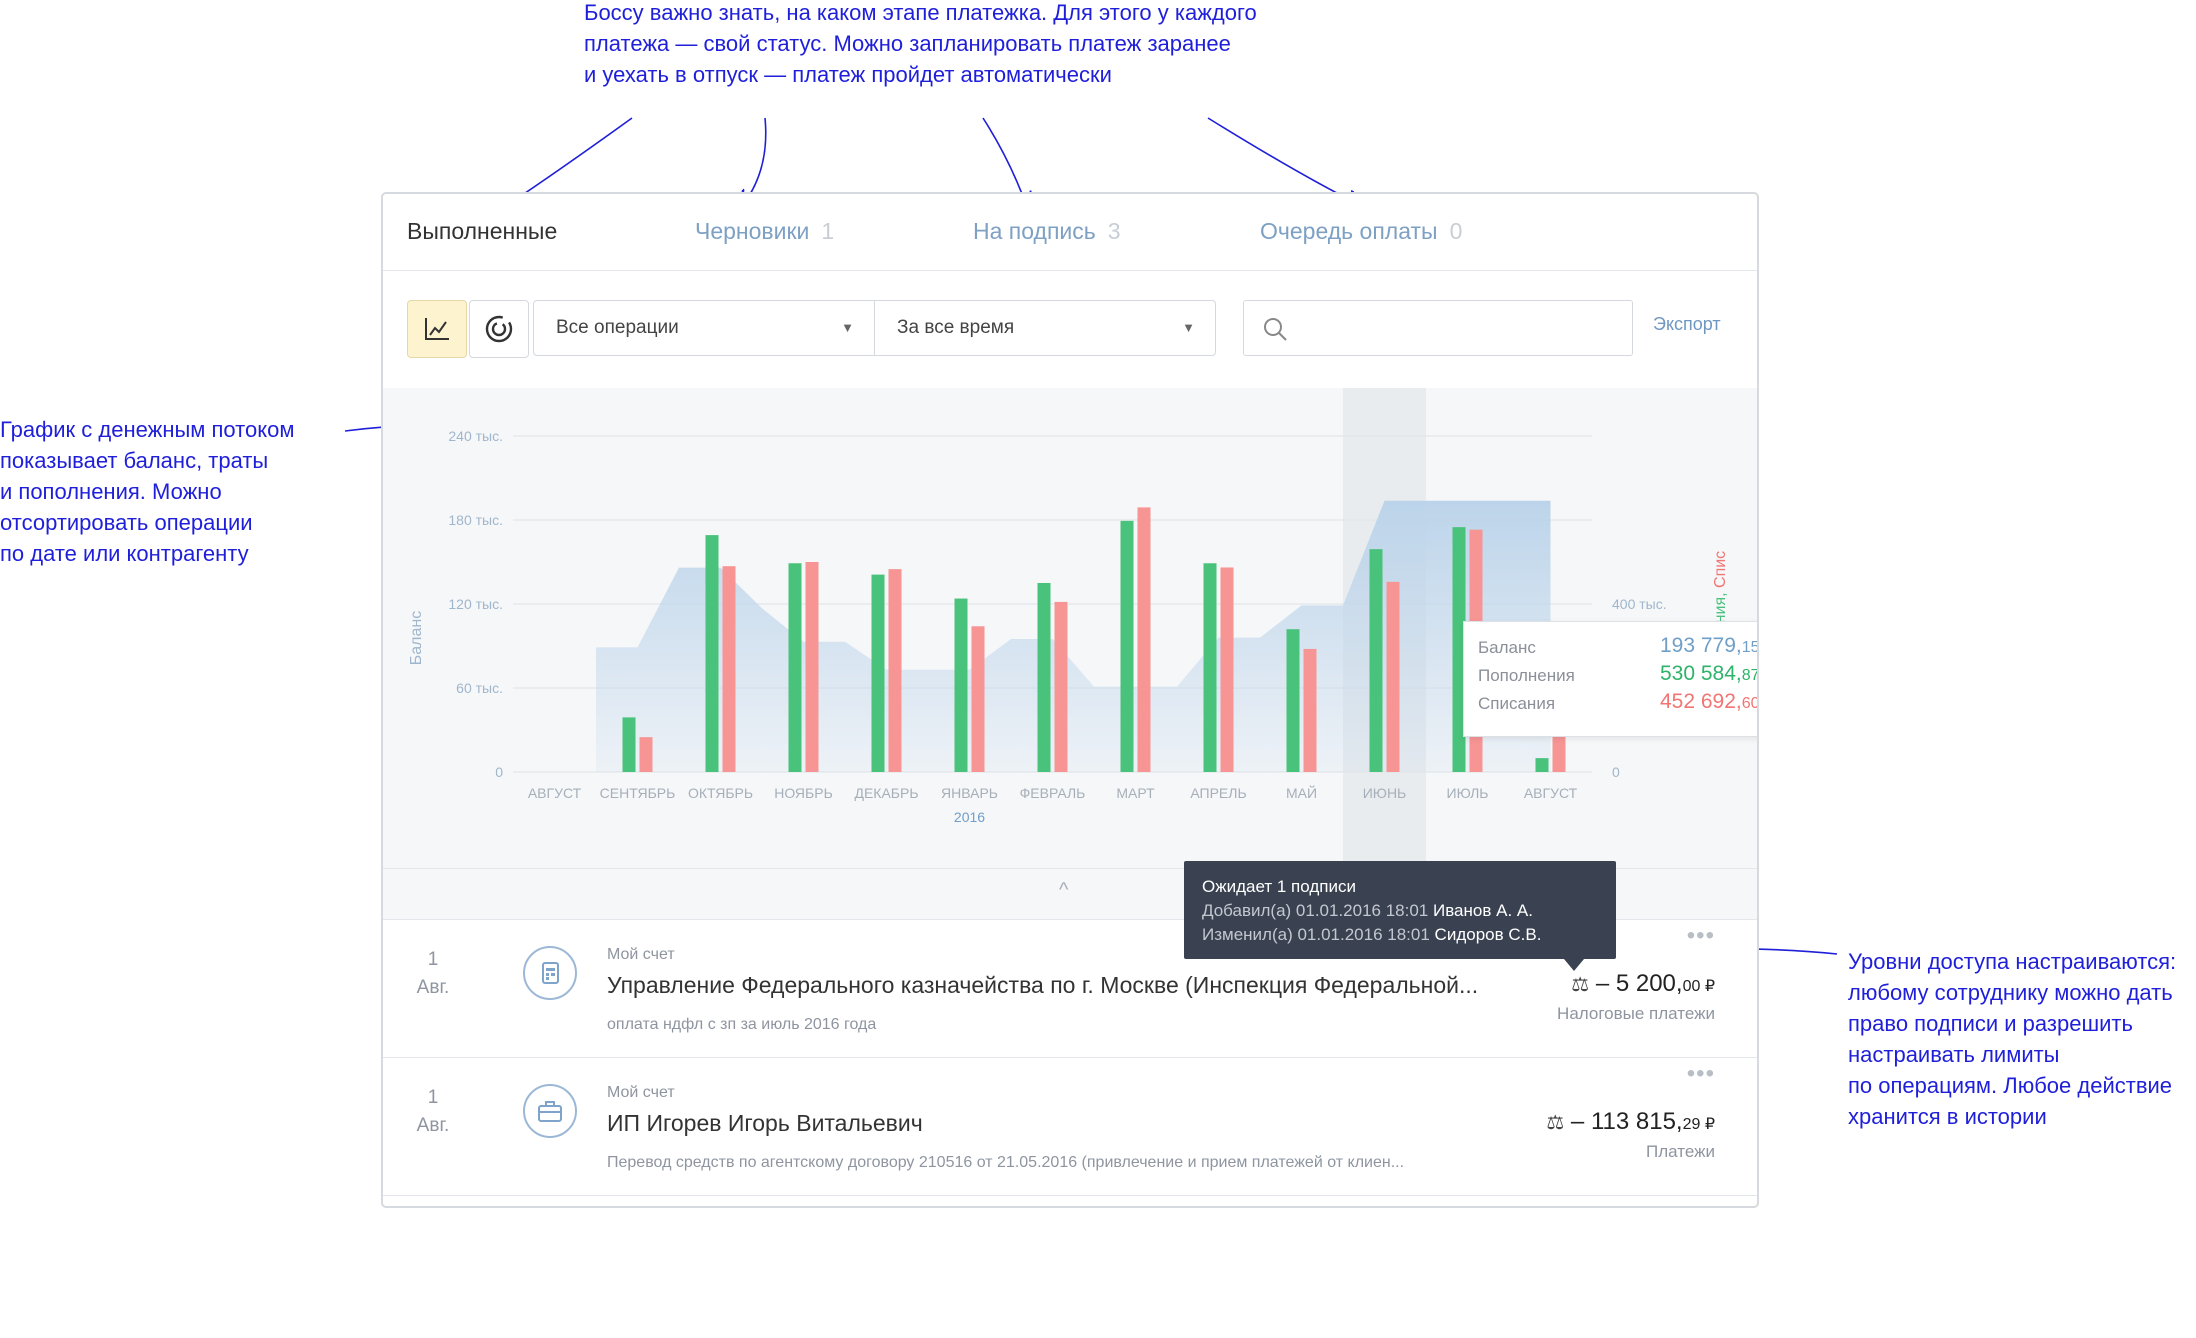 This screenshot has height=1338, width=2196. Describe the element at coordinates (1279, 886) in the screenshot. I see `signature-status-title: Ожидает 1 подписи` at that location.